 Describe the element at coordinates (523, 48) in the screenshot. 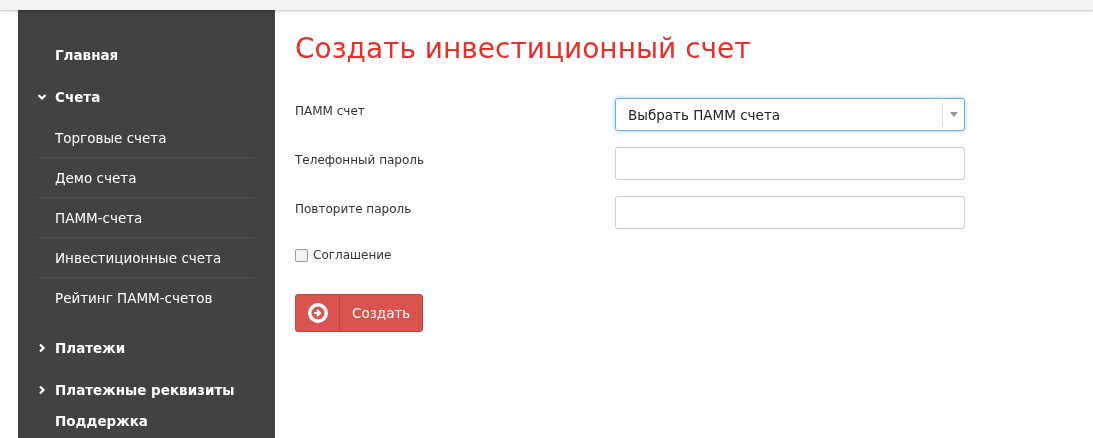

I see `page-title: Создать инвестиционный счет` at that location.